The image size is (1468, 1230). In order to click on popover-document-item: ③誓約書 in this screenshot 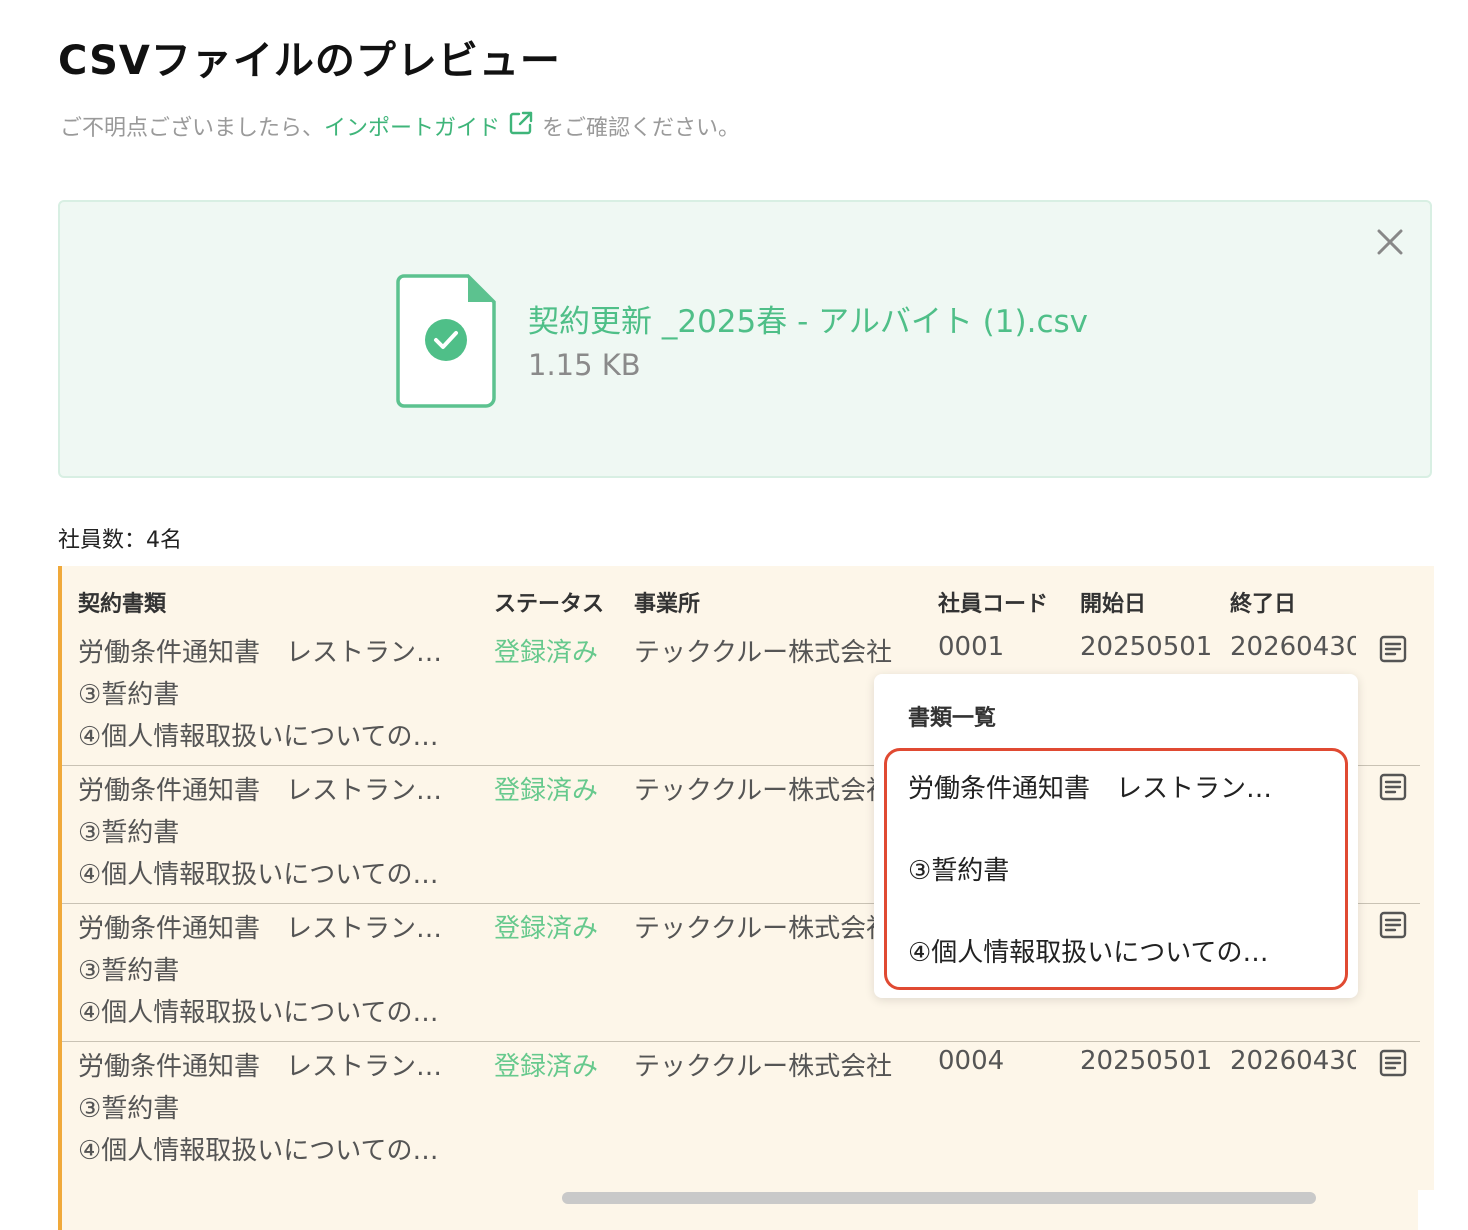, I will do `click(958, 868)`.